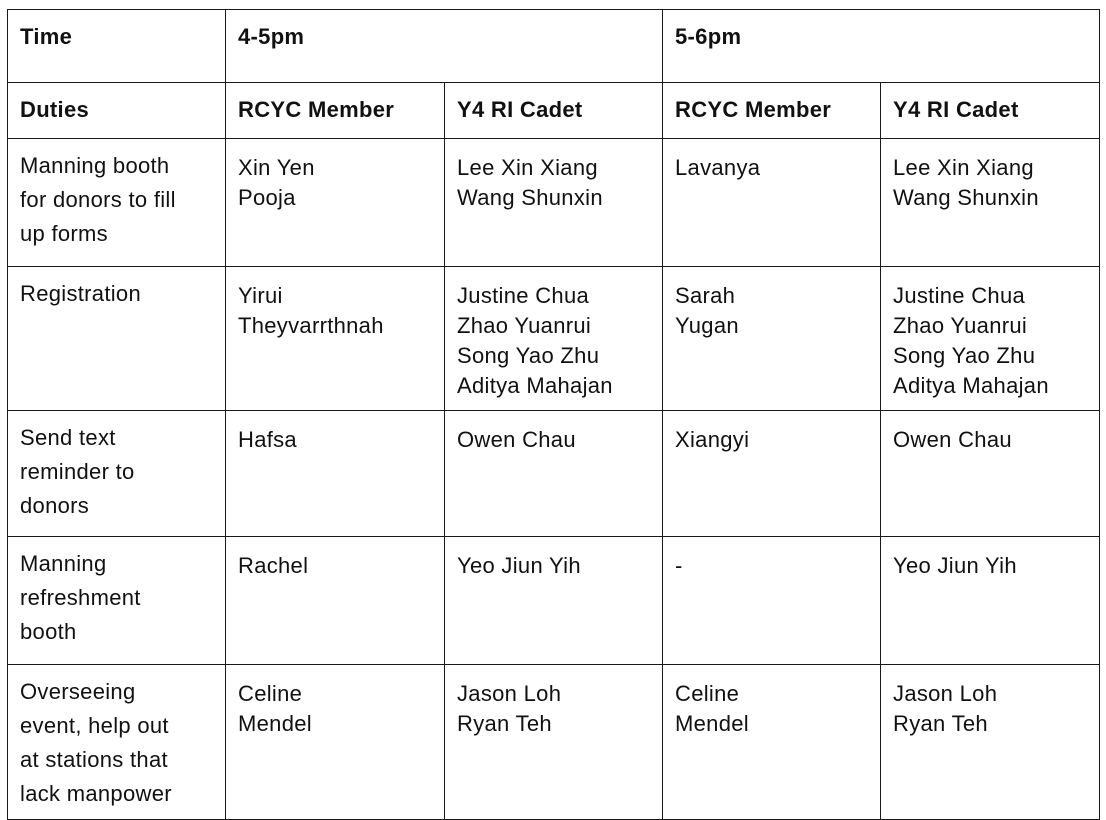 The height and width of the screenshot is (820, 1106). I want to click on time-header-row: Time 4-5pm 5-6pm, so click(554, 46).